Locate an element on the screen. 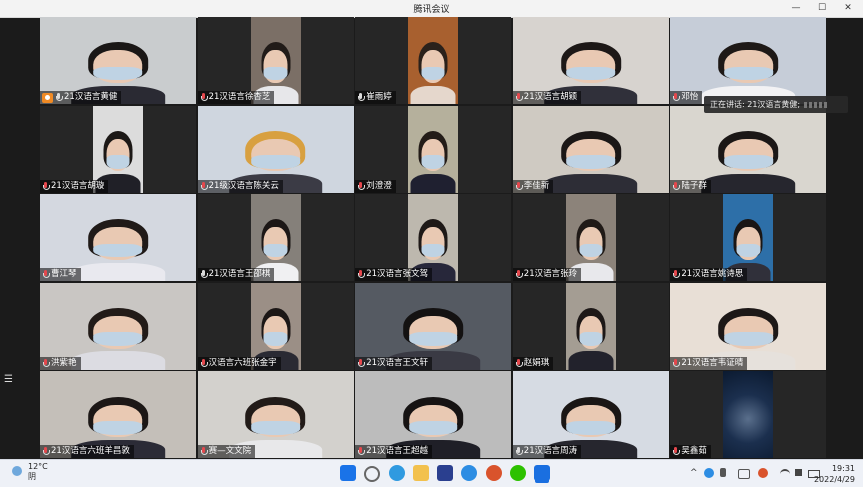 The height and width of the screenshot is (487, 863). tray-chevron-icon: ^ is located at coordinates (694, 473).